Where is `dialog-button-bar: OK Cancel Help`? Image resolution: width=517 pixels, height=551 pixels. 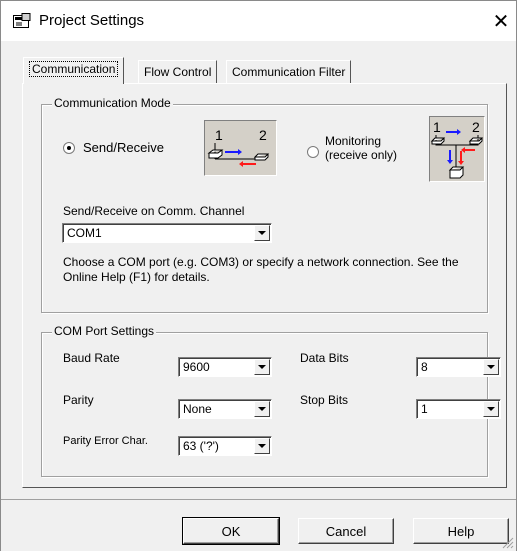
dialog-button-bar: OK Cancel Help is located at coordinates (258, 525).